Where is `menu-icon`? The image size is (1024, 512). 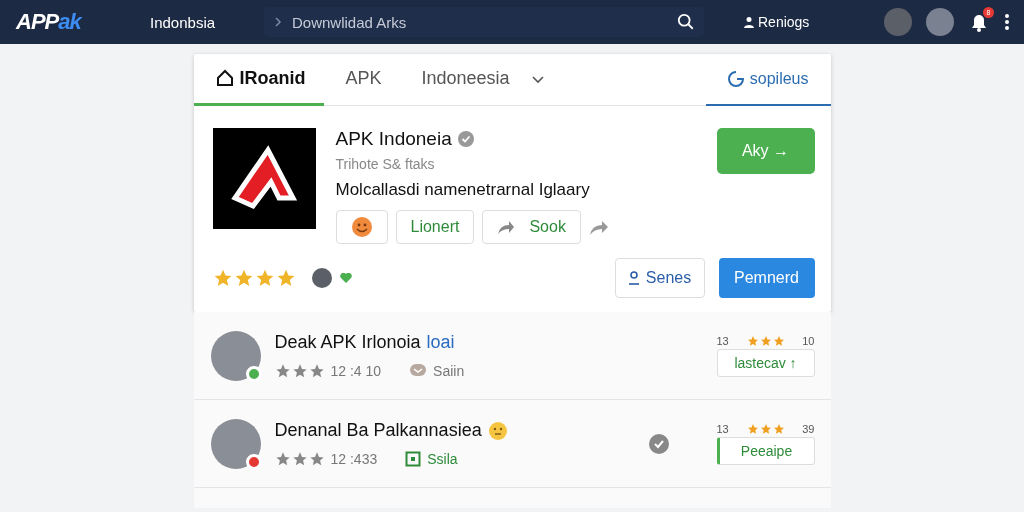 menu-icon is located at coordinates (1007, 22).